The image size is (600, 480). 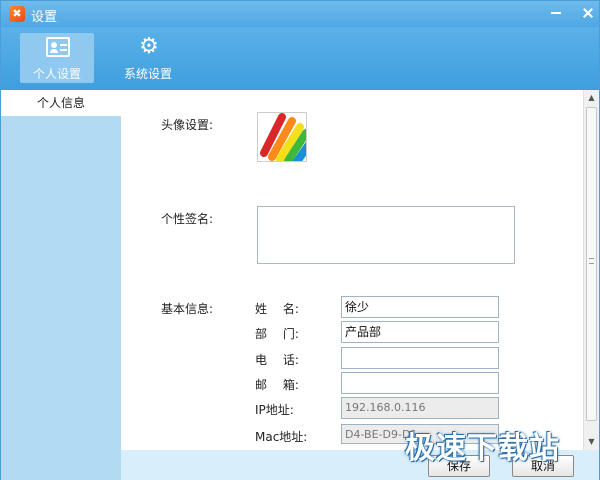 What do you see at coordinates (386, 235) in the screenshot?
I see `signature-textarea` at bounding box center [386, 235].